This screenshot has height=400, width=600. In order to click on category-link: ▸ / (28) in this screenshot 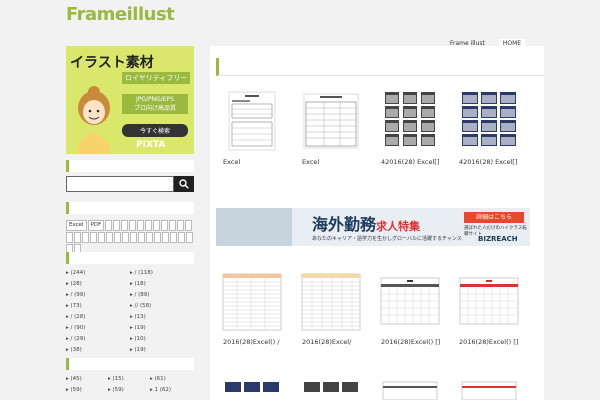, I will do `click(98, 317)`.